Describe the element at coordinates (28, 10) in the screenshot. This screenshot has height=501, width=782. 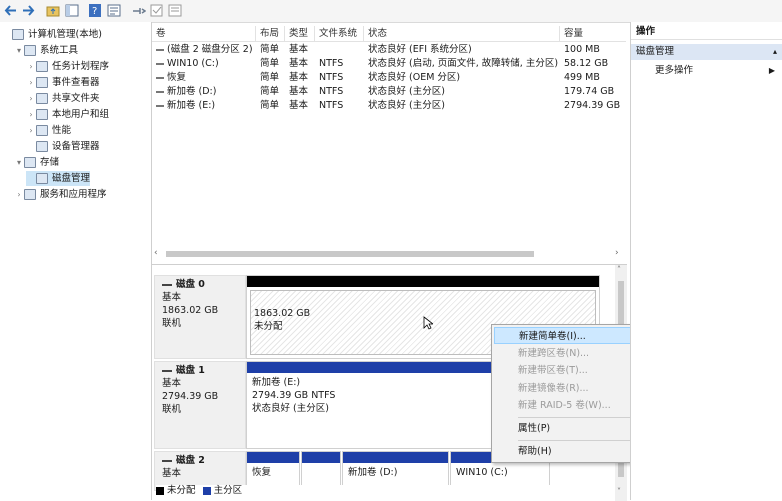
I see `forward-icon` at that location.